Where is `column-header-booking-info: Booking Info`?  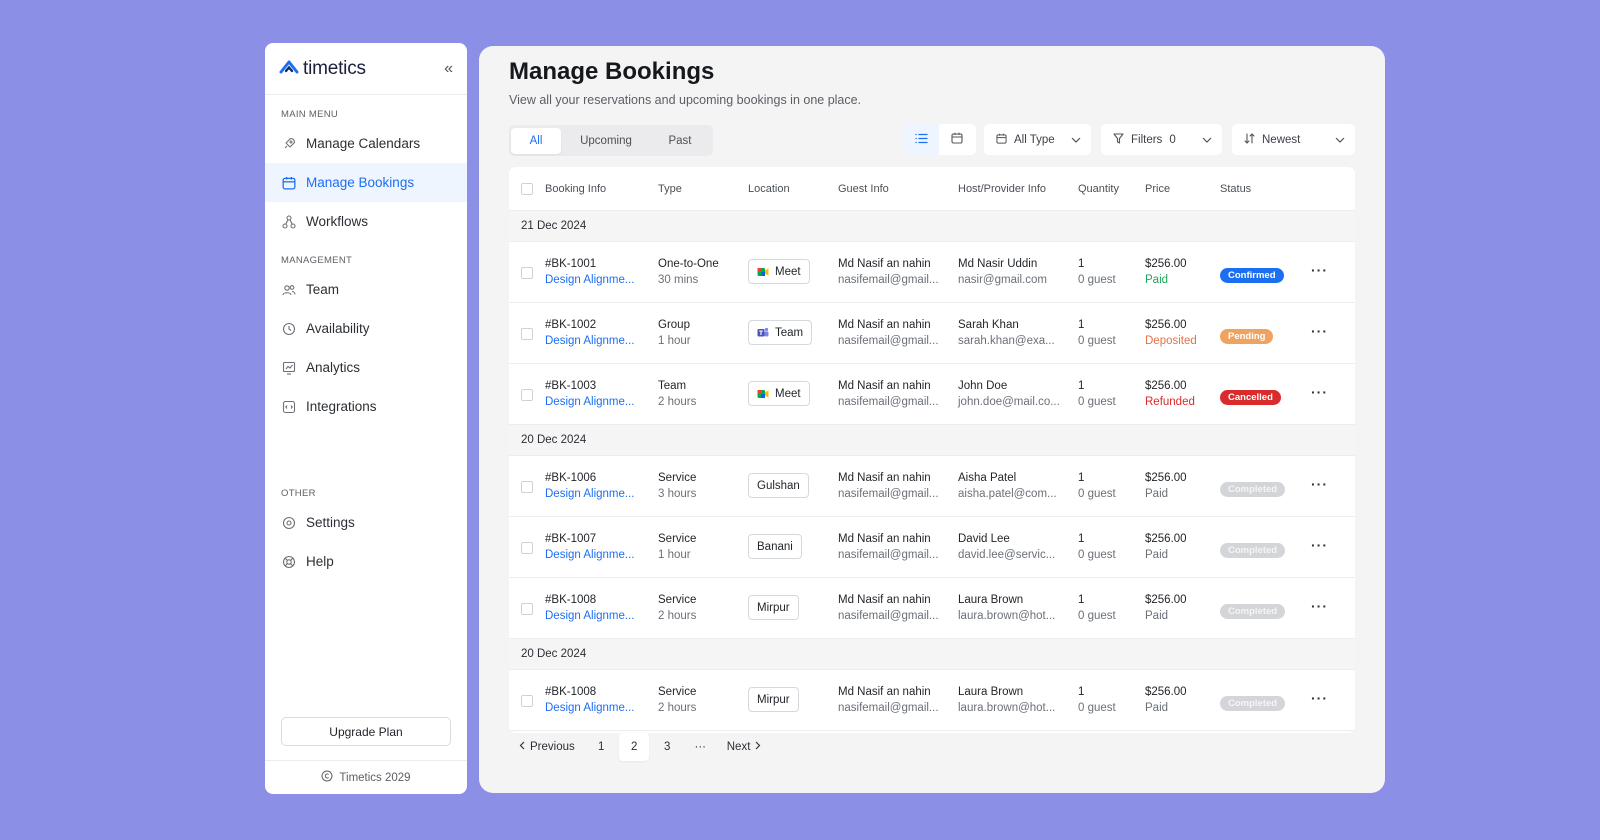
column-header-booking-info: Booking Info is located at coordinates (575, 189).